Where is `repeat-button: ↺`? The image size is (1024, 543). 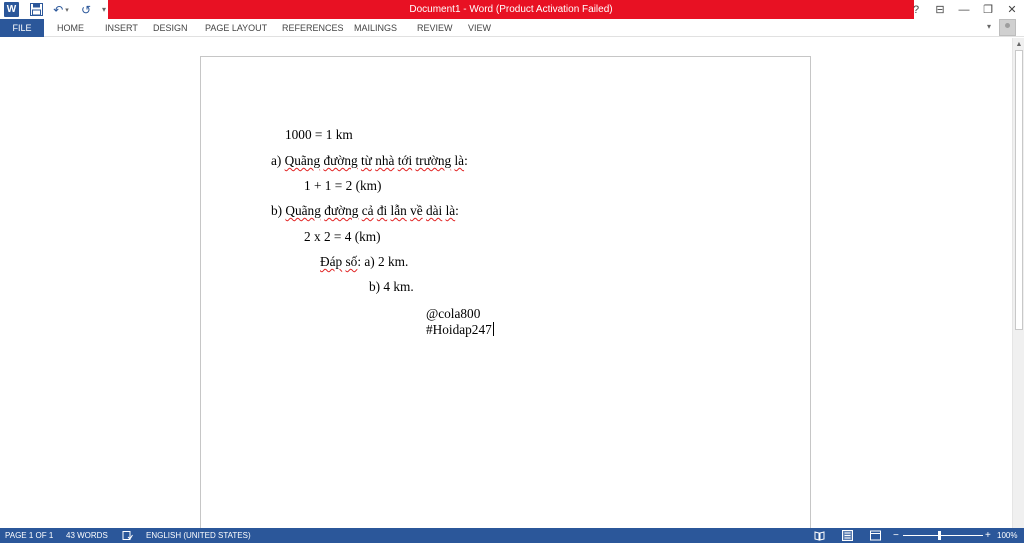
repeat-button: ↺ is located at coordinates (86, 9).